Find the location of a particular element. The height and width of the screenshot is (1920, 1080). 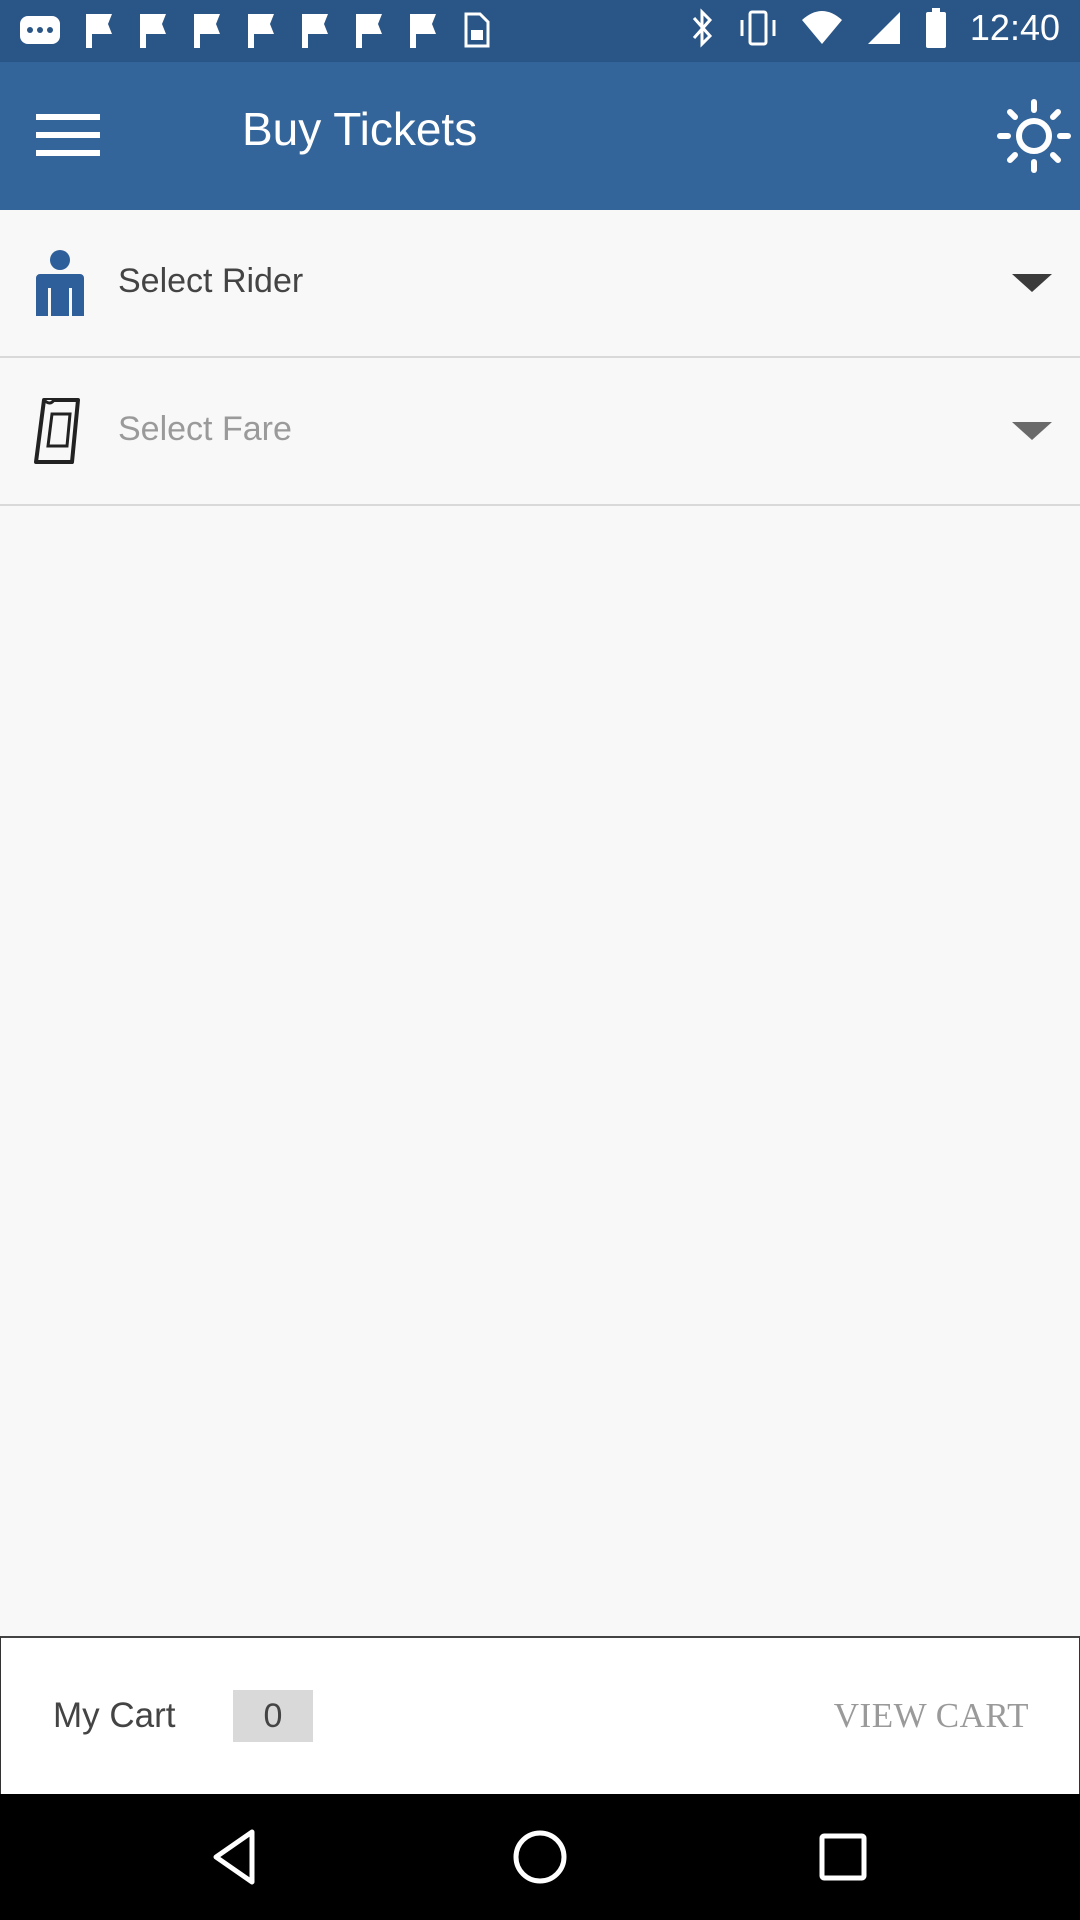

cart-bar: My Cart 0 VIEW CART is located at coordinates (540, 1715).